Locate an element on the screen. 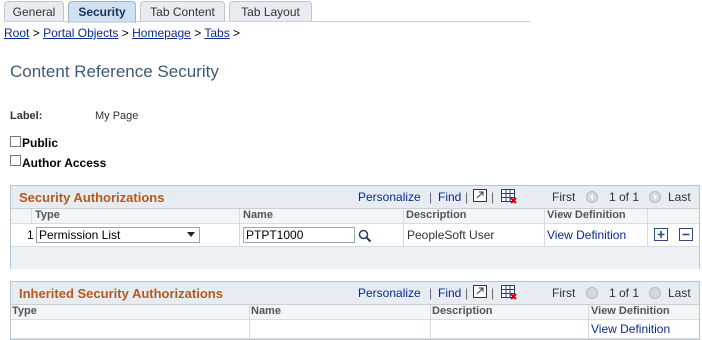  add-row-icon is located at coordinates (661, 234).